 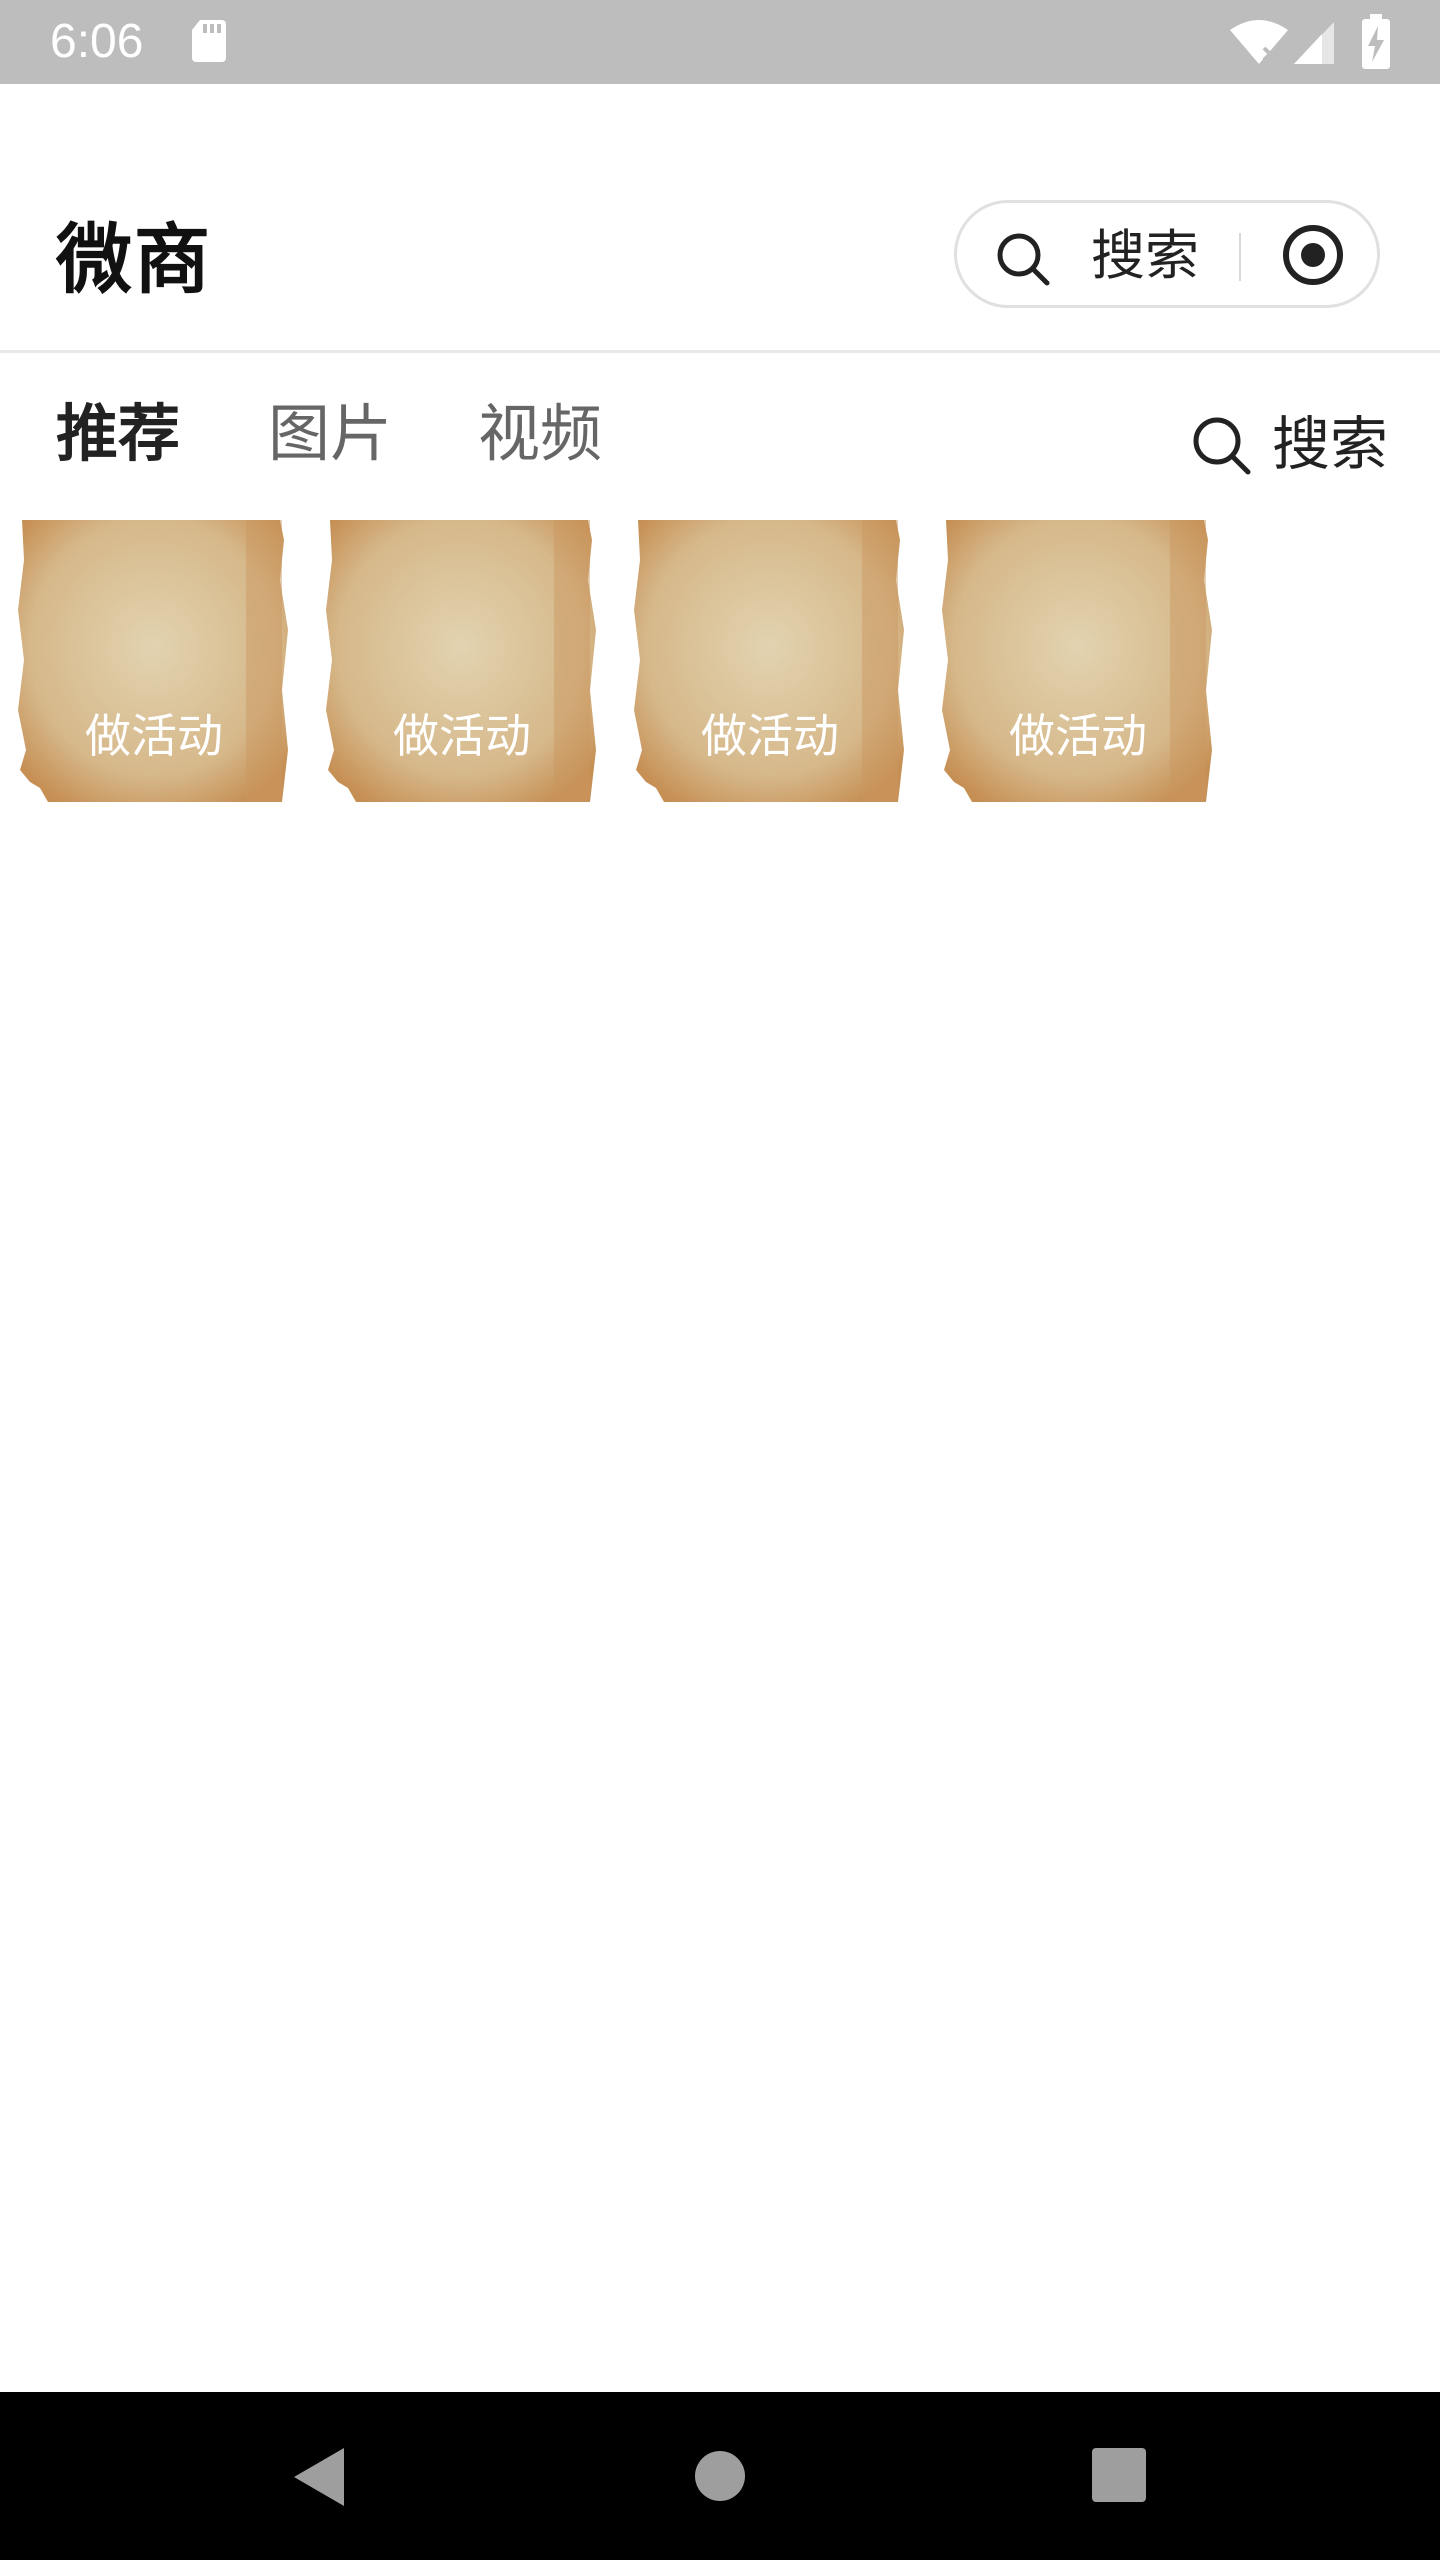 What do you see at coordinates (1145, 256) in the screenshot?
I see `capsule-search-label: 搜索` at bounding box center [1145, 256].